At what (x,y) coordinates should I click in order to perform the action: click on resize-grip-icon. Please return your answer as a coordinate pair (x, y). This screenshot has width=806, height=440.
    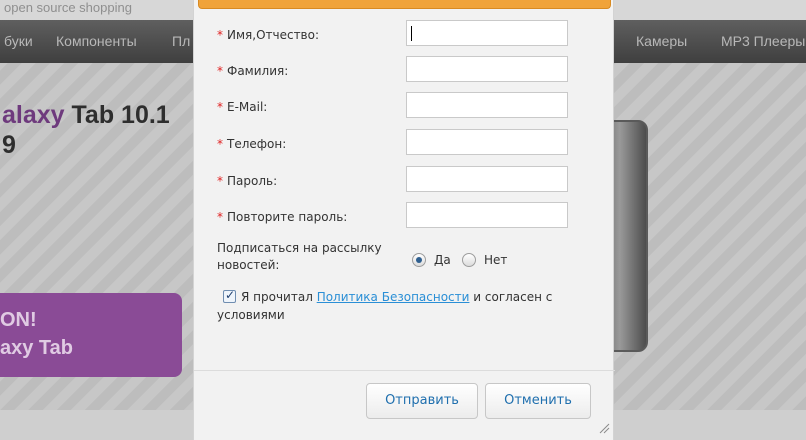
    Looking at the image, I should click on (604, 428).